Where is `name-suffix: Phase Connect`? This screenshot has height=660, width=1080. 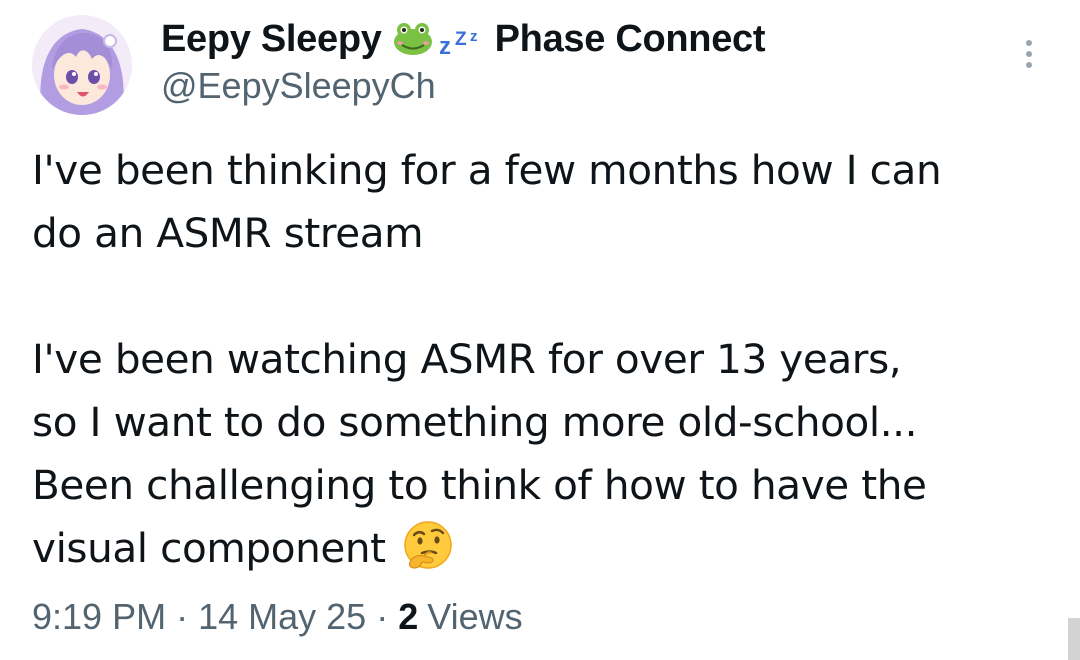 name-suffix: Phase Connect is located at coordinates (630, 38).